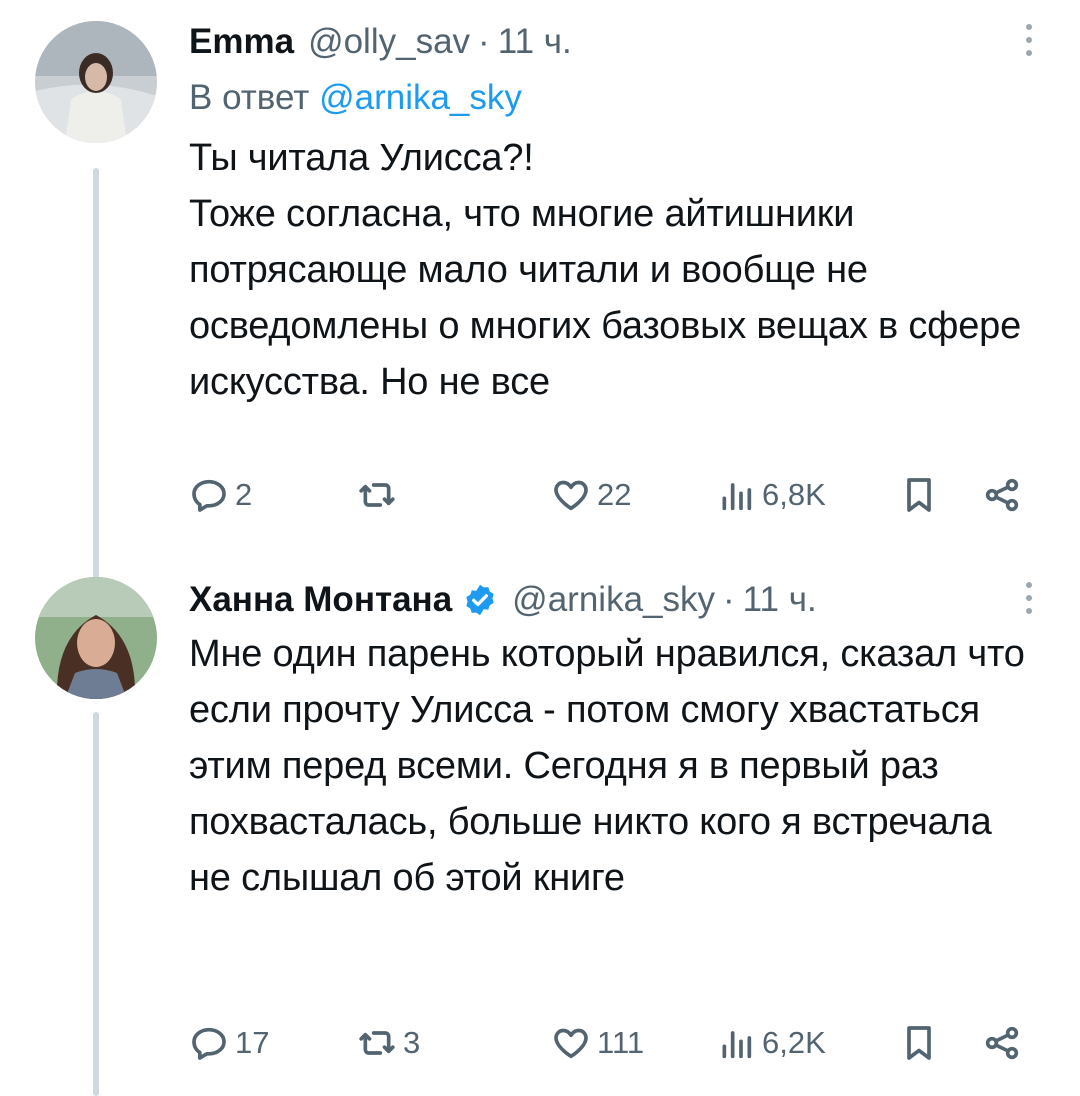 The height and width of the screenshot is (1096, 1080). What do you see at coordinates (614, 42) in the screenshot?
I see `tweet-header: Emma @olly_sav · 11 ч.` at bounding box center [614, 42].